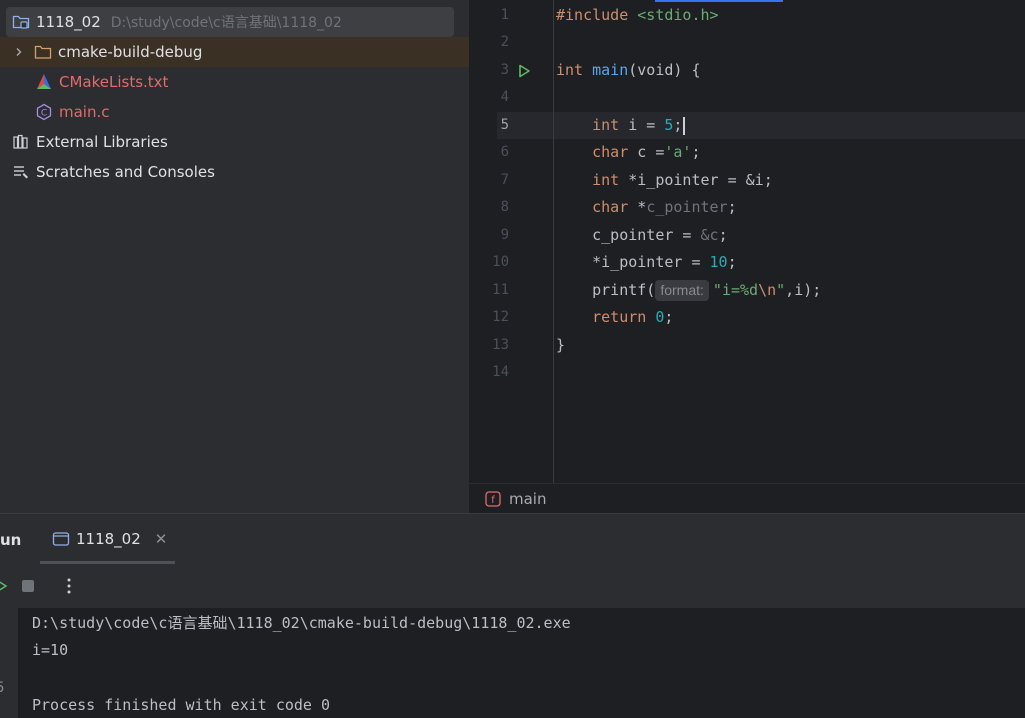 The image size is (1025, 718). What do you see at coordinates (55, 112) in the screenshot?
I see `tree-item-main-c: C main.c` at bounding box center [55, 112].